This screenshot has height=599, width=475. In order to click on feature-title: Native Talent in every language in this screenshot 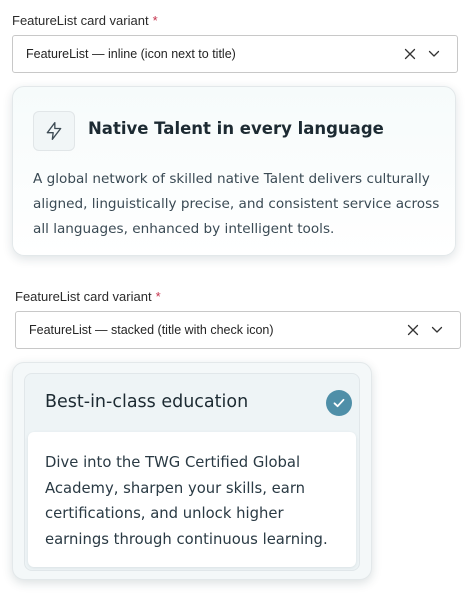, I will do `click(236, 128)`.